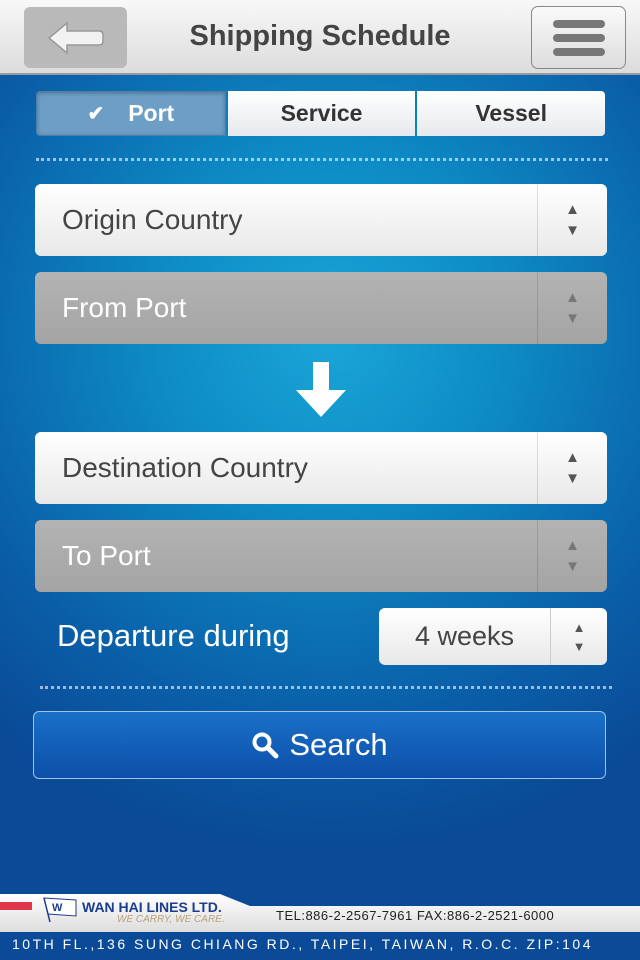 This screenshot has height=960, width=640. I want to click on destination-country-select: Destination Country ▲ ▼, so click(321, 468).